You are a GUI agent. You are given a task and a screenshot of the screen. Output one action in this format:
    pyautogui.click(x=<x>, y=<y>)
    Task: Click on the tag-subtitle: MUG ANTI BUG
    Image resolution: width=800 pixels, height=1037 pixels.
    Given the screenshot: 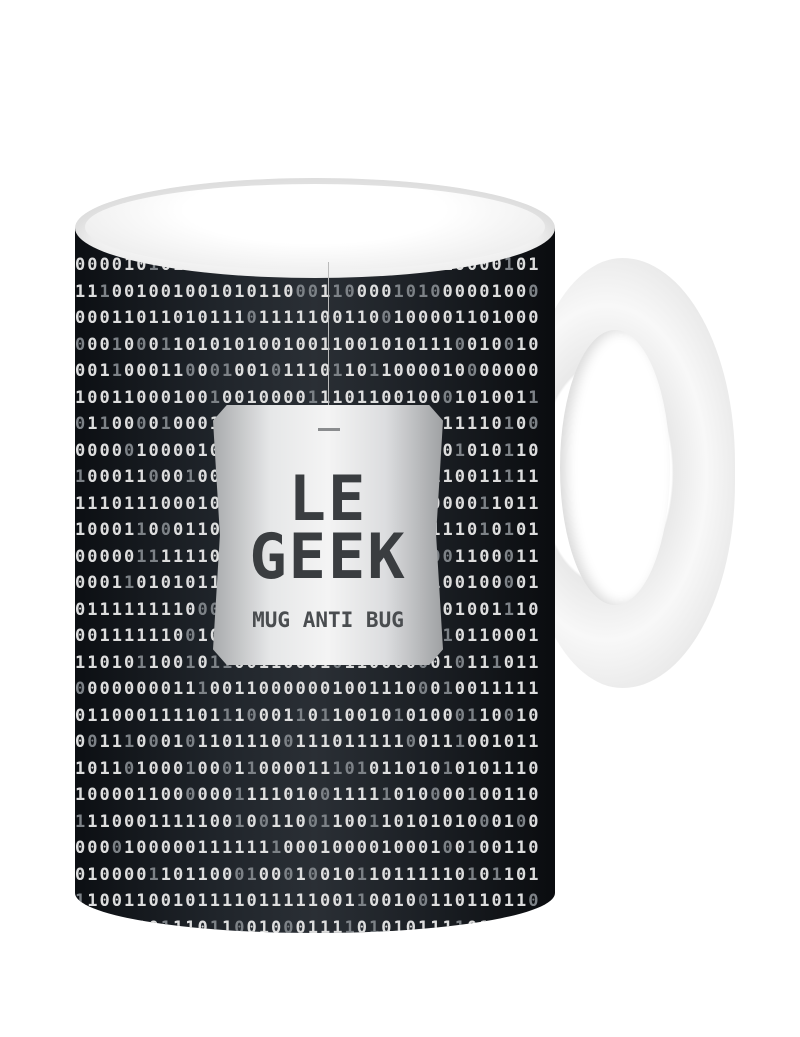 What is the action you would take?
    pyautogui.click(x=328, y=620)
    